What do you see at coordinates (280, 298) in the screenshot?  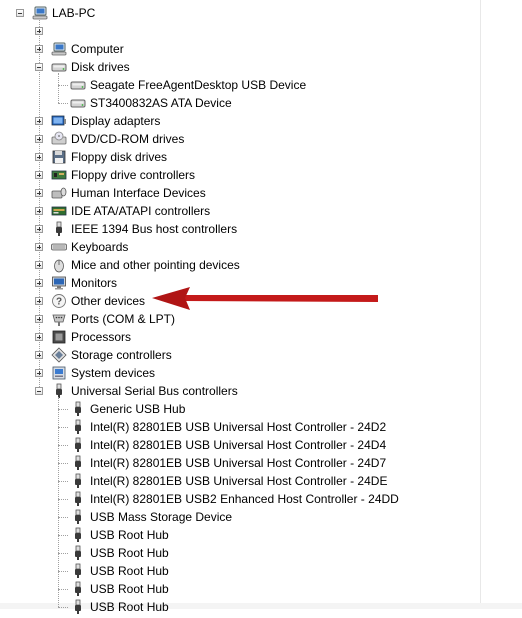 I see `arrow-shaft` at bounding box center [280, 298].